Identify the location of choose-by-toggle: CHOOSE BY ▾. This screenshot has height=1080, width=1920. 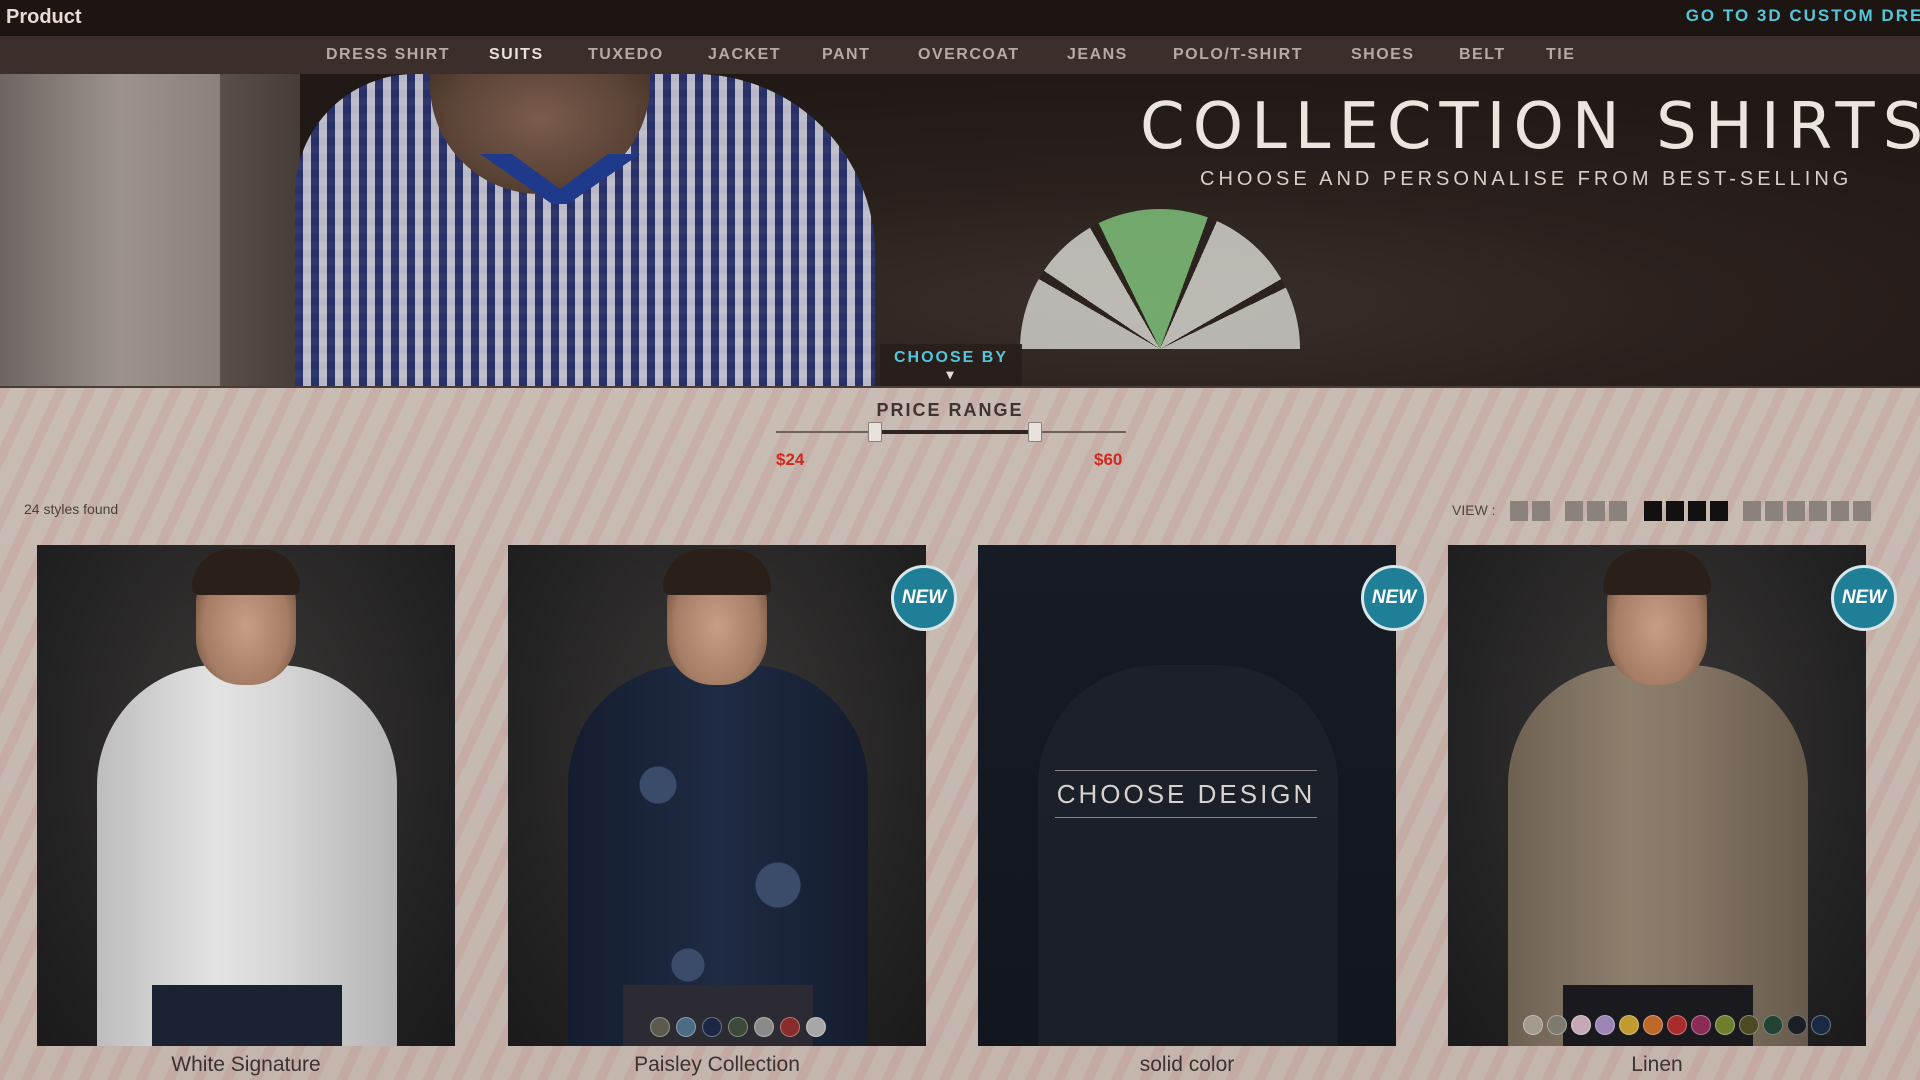
(951, 365).